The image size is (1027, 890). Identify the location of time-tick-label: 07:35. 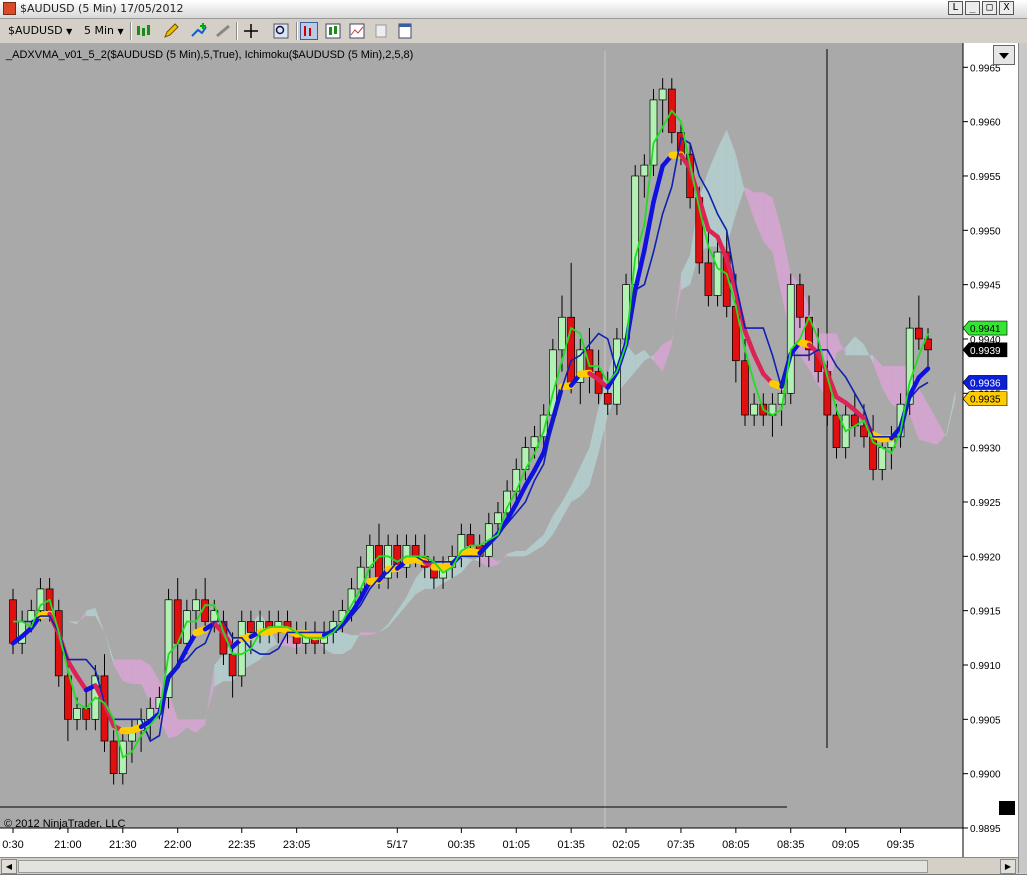
(681, 845).